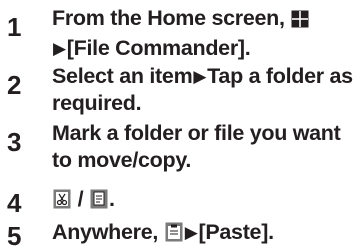  I want to click on step-text-segment: Select an item, so click(122, 76).